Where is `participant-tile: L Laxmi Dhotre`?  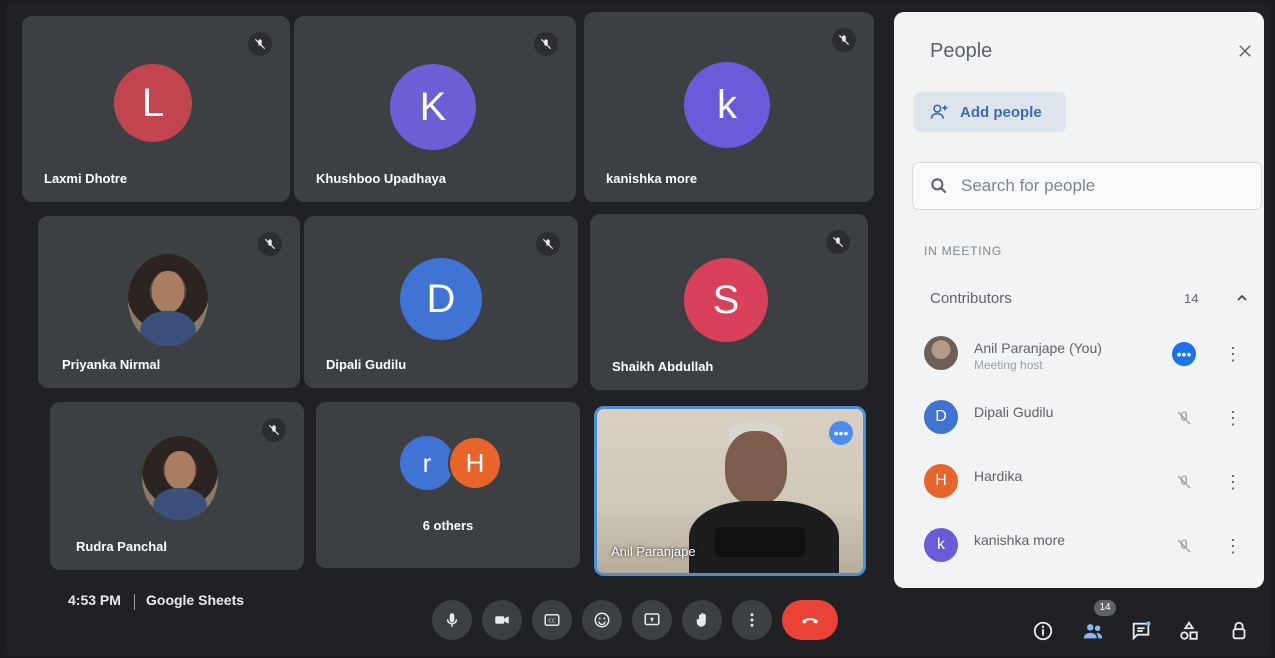 participant-tile: L Laxmi Dhotre is located at coordinates (156, 109).